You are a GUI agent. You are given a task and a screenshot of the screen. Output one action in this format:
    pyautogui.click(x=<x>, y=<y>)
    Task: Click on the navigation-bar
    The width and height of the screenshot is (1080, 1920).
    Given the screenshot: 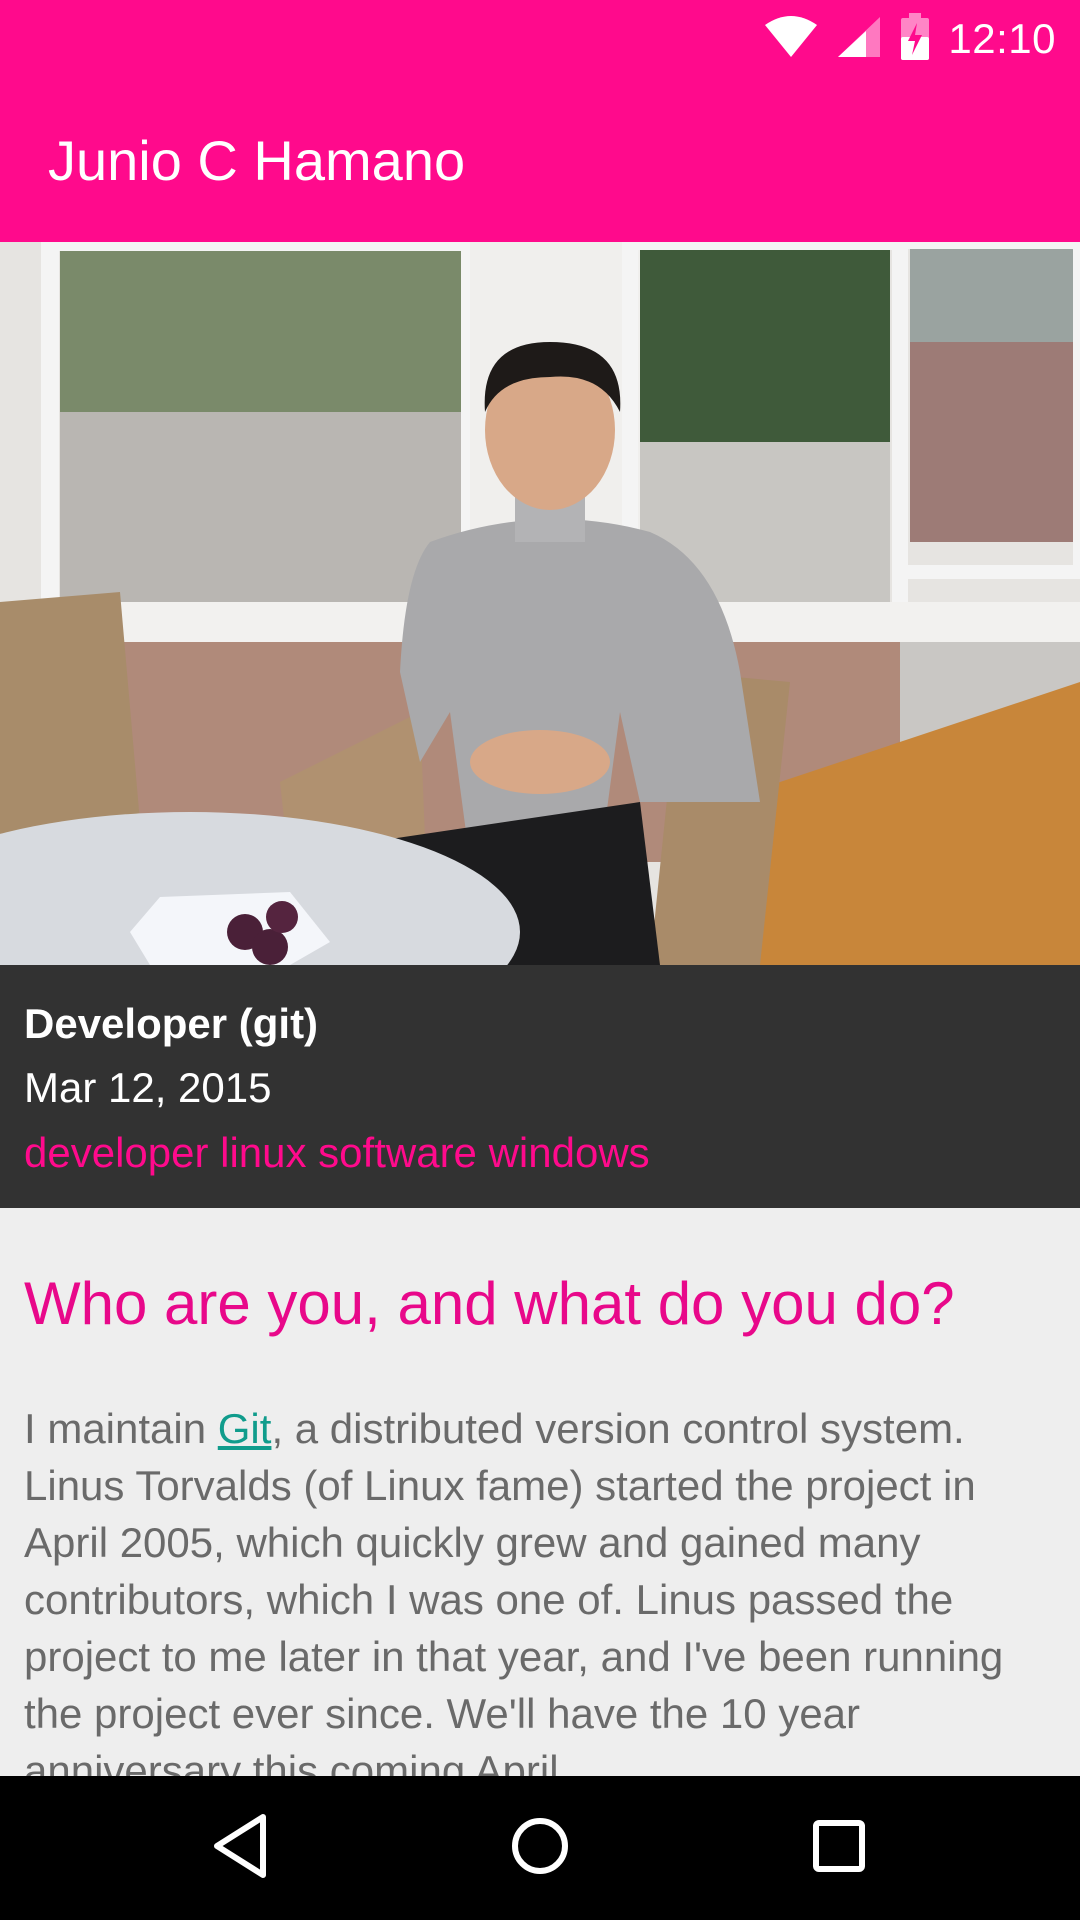 What is the action you would take?
    pyautogui.click(x=540, y=1848)
    